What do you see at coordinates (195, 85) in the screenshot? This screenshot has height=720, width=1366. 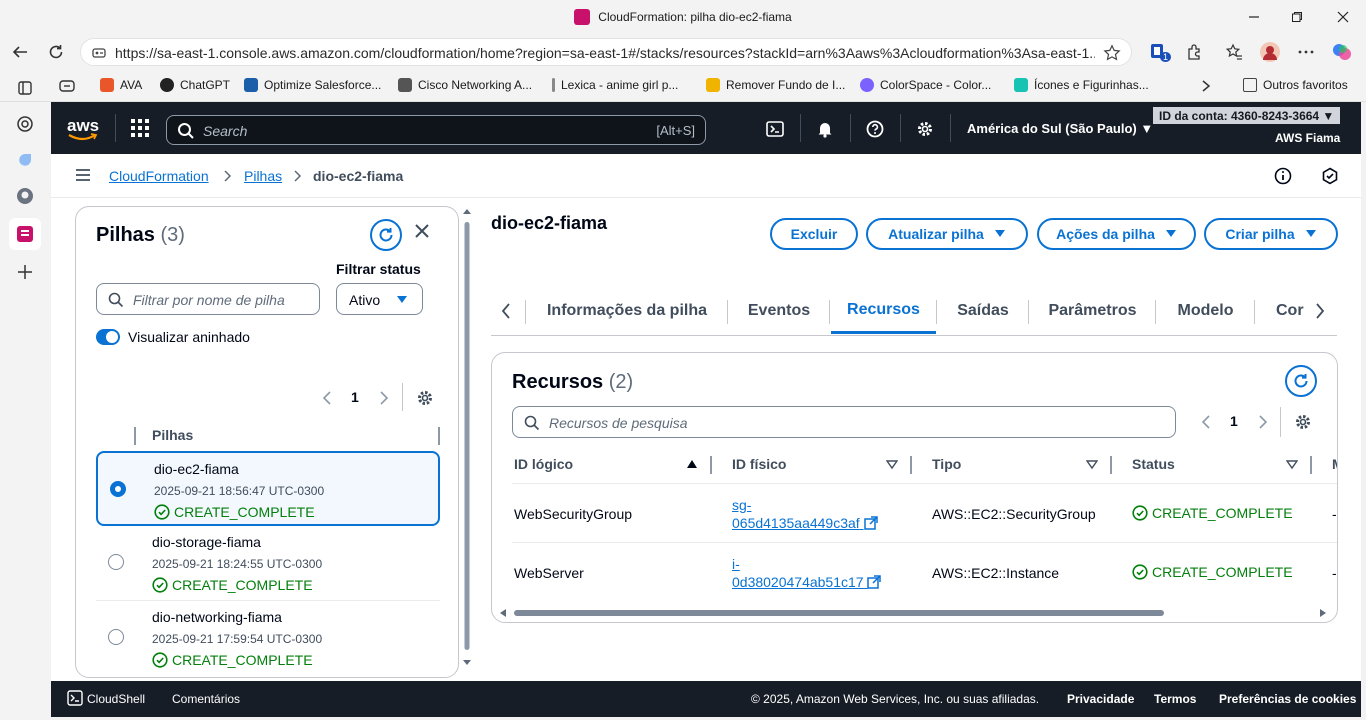 I see `bookmark-chatgpt: ChatGPT` at bounding box center [195, 85].